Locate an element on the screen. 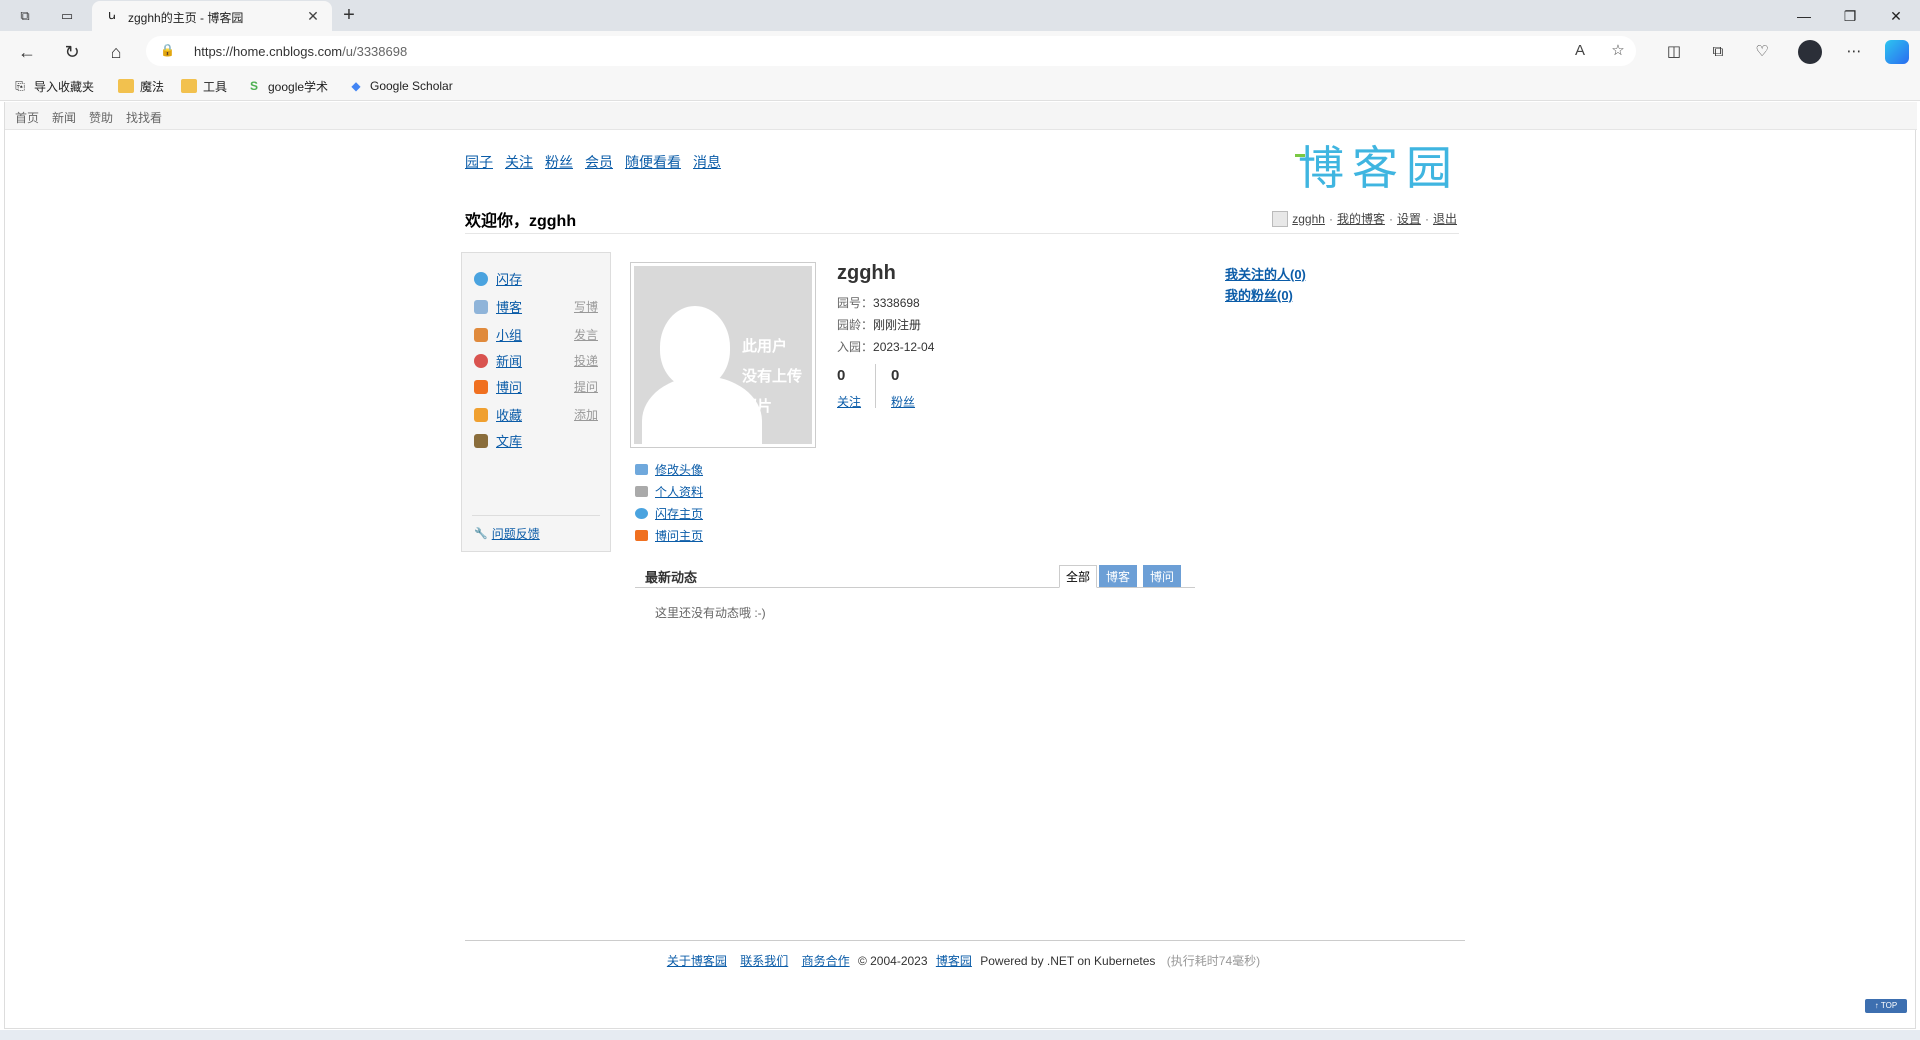  refresh-icon: ↻ is located at coordinates (72, 52).